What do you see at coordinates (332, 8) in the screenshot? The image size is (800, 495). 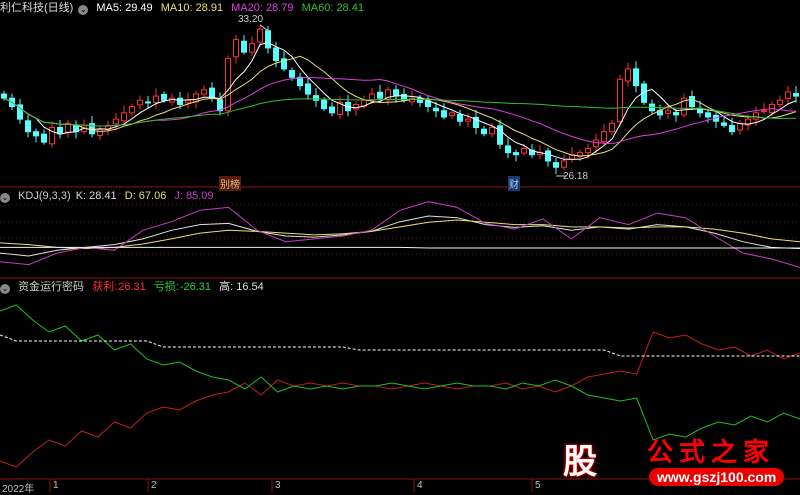 I see `ma60-value: MA60: 28.41` at bounding box center [332, 8].